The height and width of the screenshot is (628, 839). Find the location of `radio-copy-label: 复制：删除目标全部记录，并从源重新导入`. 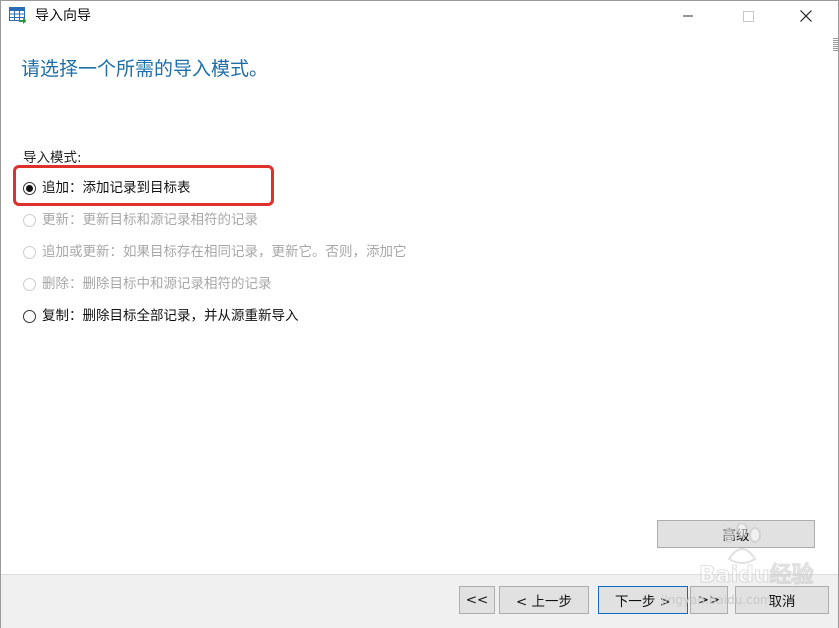

radio-copy-label: 复制：删除目标全部记录，并从源重新导入 is located at coordinates (170, 316).